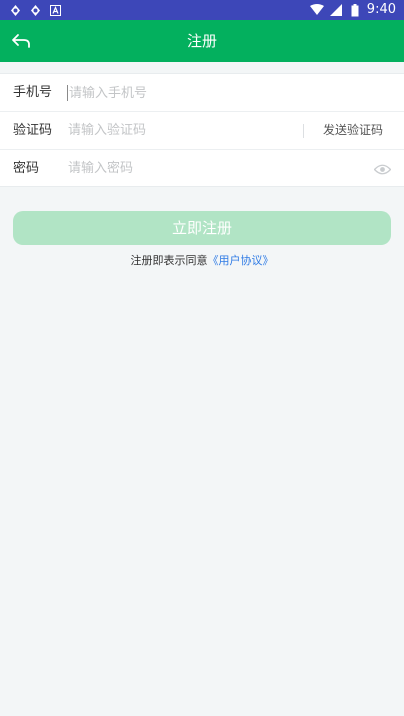 The image size is (404, 716). What do you see at coordinates (178, 168) in the screenshot?
I see `password-input` at bounding box center [178, 168].